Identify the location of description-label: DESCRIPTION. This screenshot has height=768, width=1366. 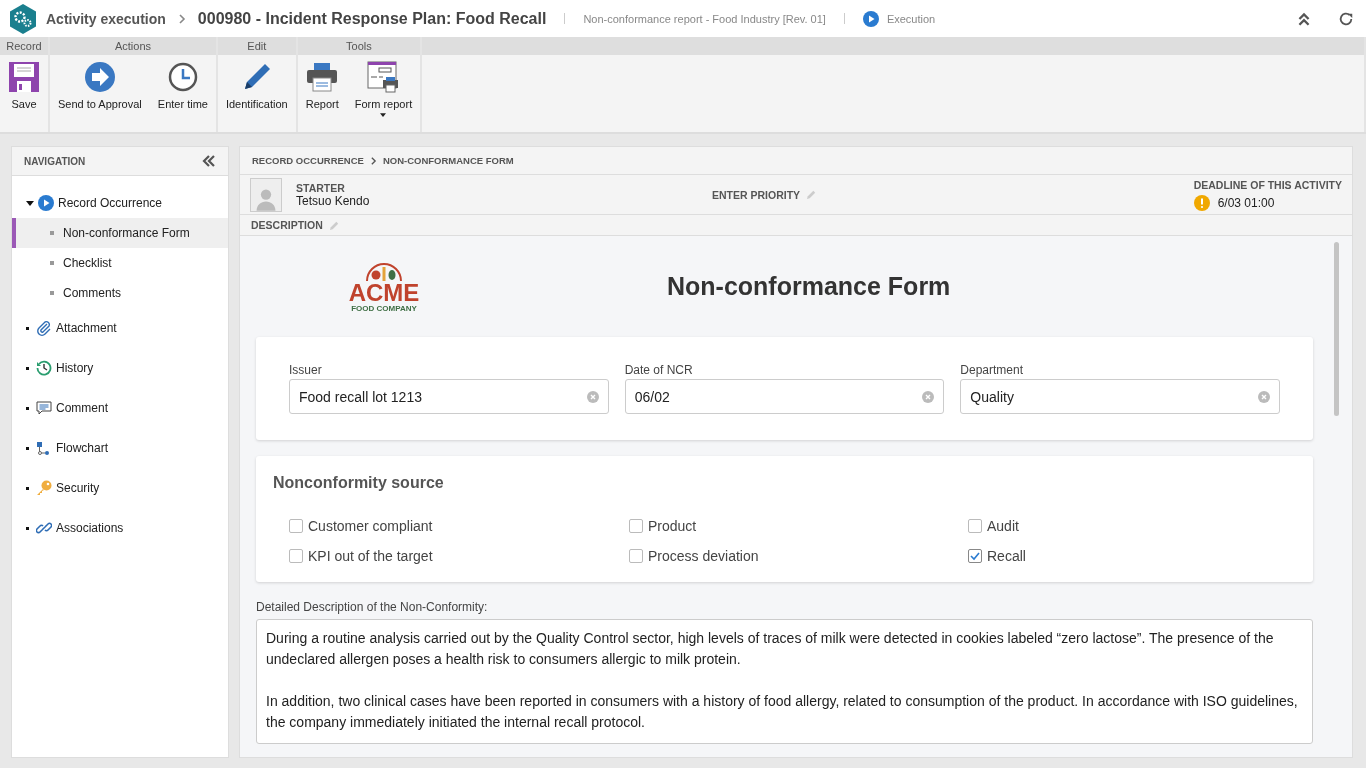
(287, 225).